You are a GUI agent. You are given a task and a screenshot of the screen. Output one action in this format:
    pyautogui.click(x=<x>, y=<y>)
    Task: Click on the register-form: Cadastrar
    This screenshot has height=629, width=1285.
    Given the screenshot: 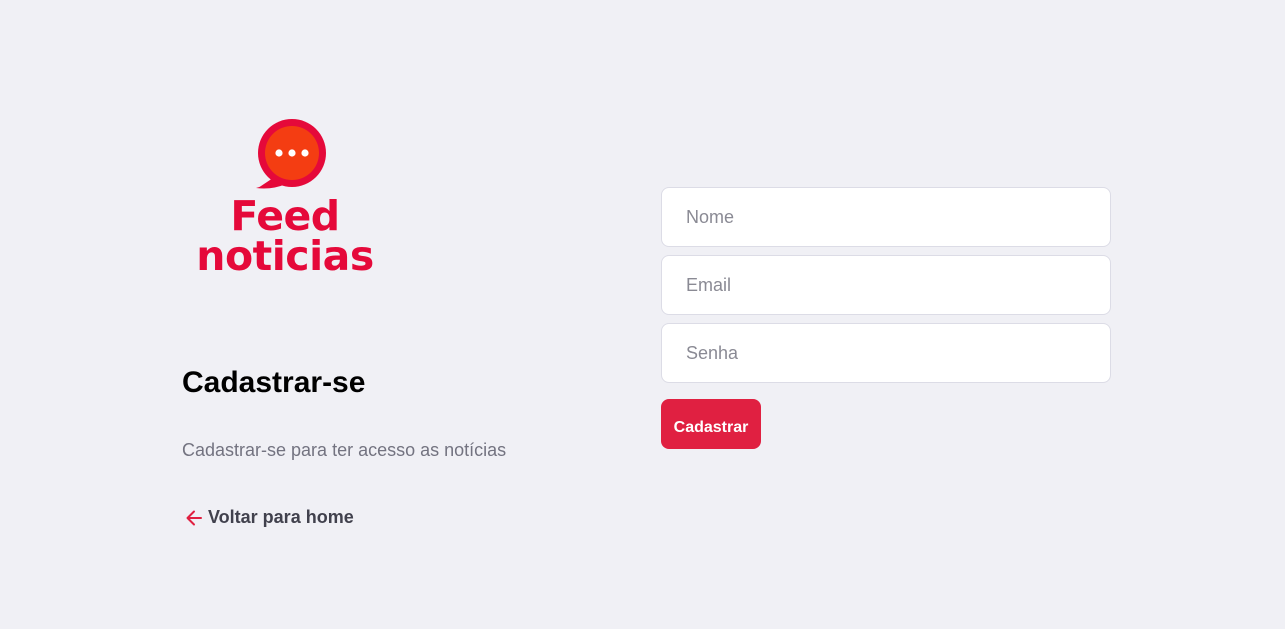 What is the action you would take?
    pyautogui.click(x=886, y=318)
    